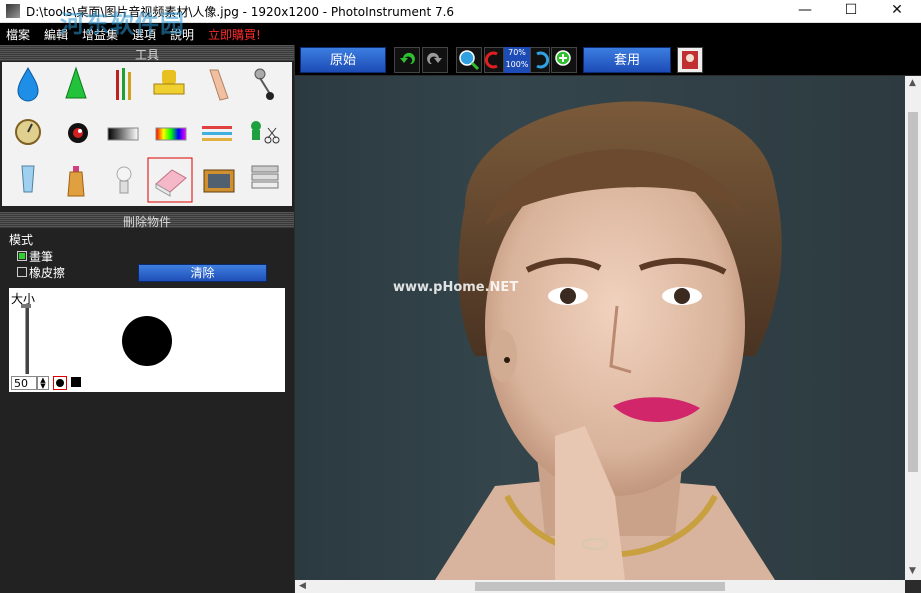 The image size is (921, 593). What do you see at coordinates (76, 82) in the screenshot?
I see `cone-icon` at bounding box center [76, 82].